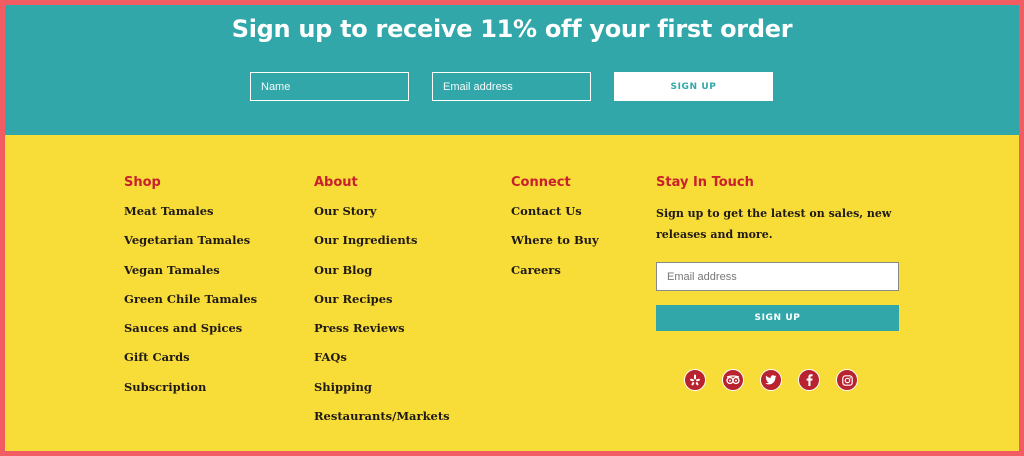 The height and width of the screenshot is (456, 1024). I want to click on link-faqs: FAQs, so click(382, 363).